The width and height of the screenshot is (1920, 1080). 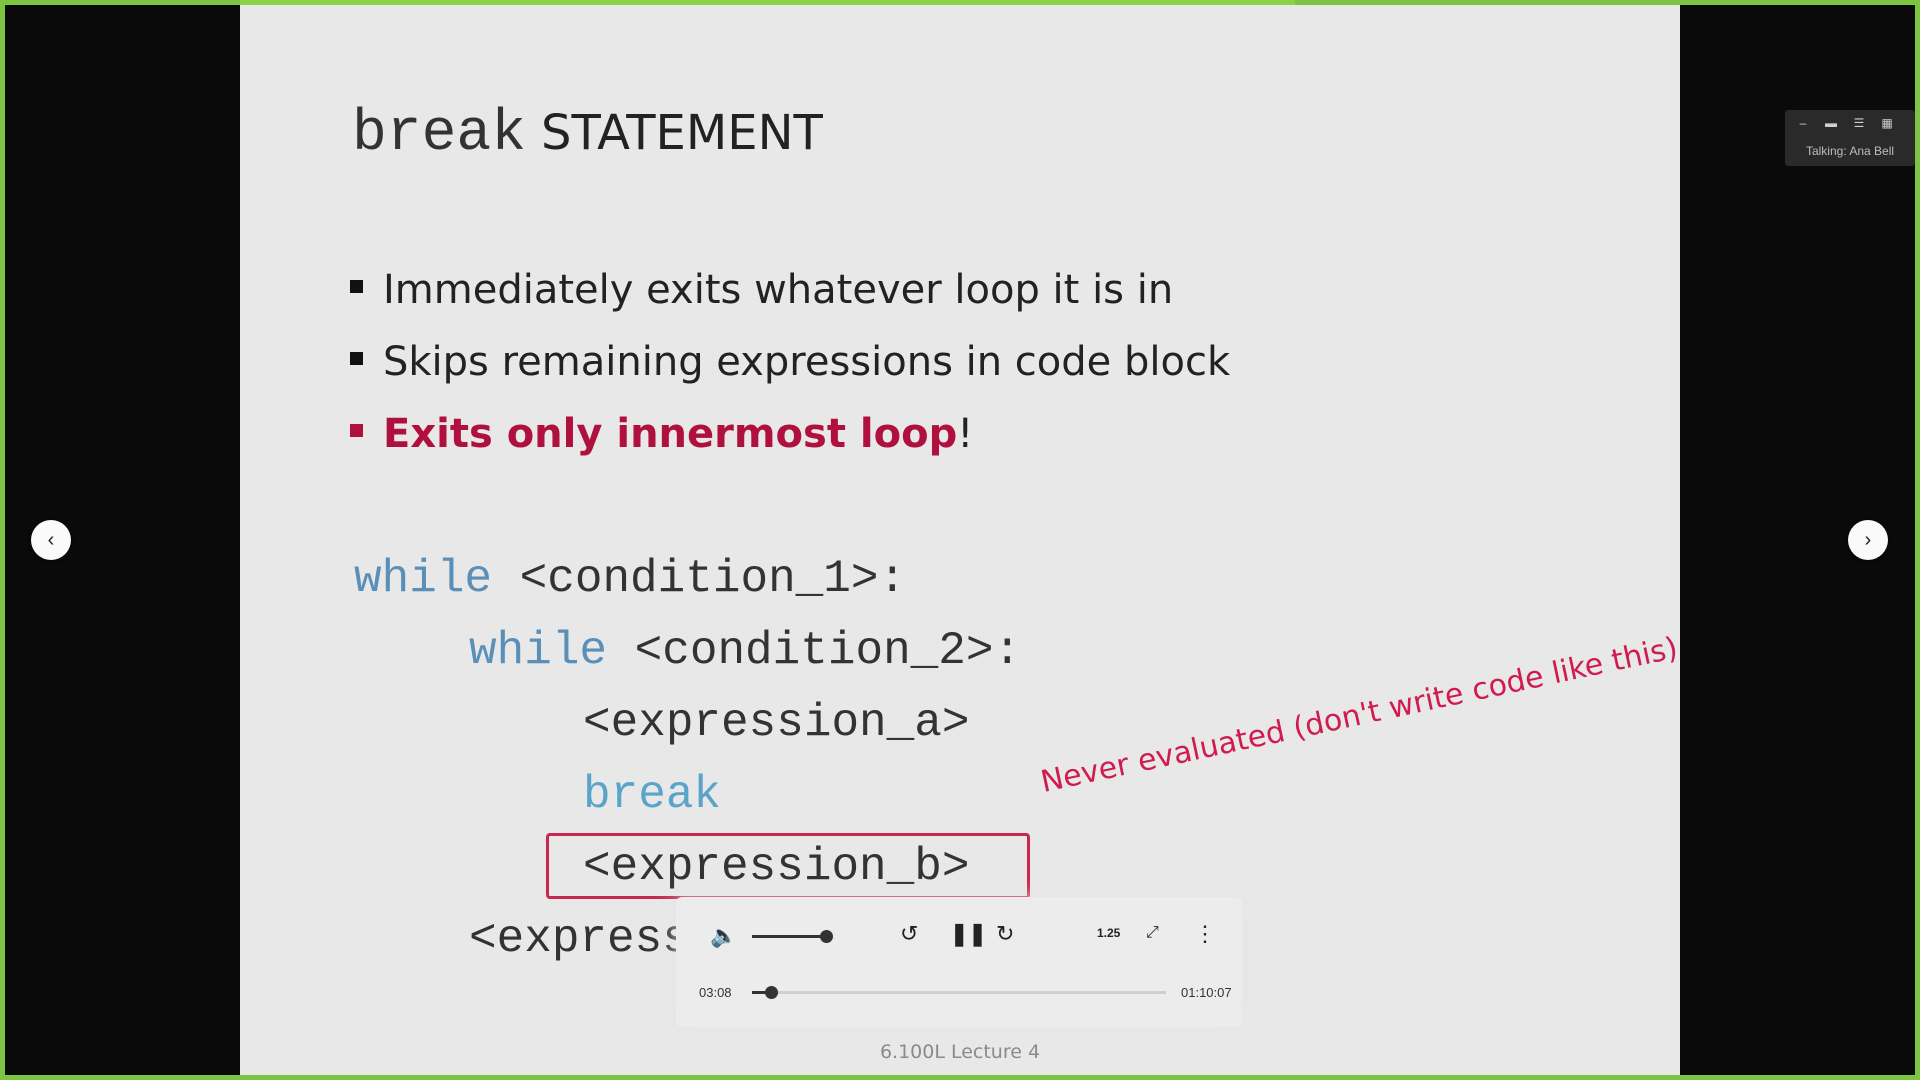 What do you see at coordinates (776, 723) in the screenshot?
I see `code-line-3: <expression_a>` at bounding box center [776, 723].